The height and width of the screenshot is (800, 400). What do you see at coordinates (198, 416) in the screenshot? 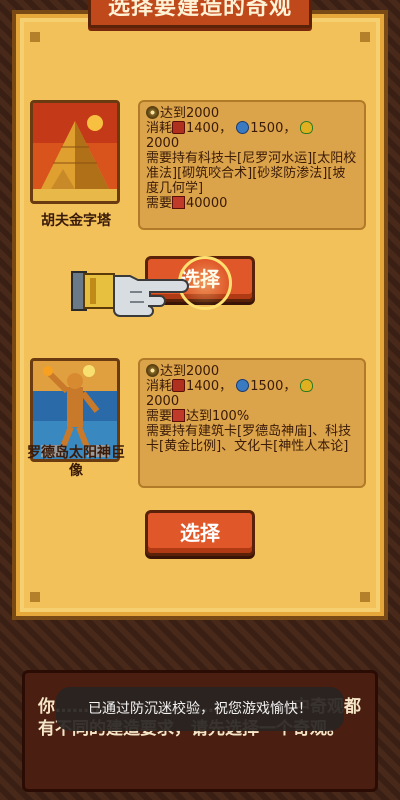
I see `need-requirement: 需要 达到100%` at bounding box center [198, 416].